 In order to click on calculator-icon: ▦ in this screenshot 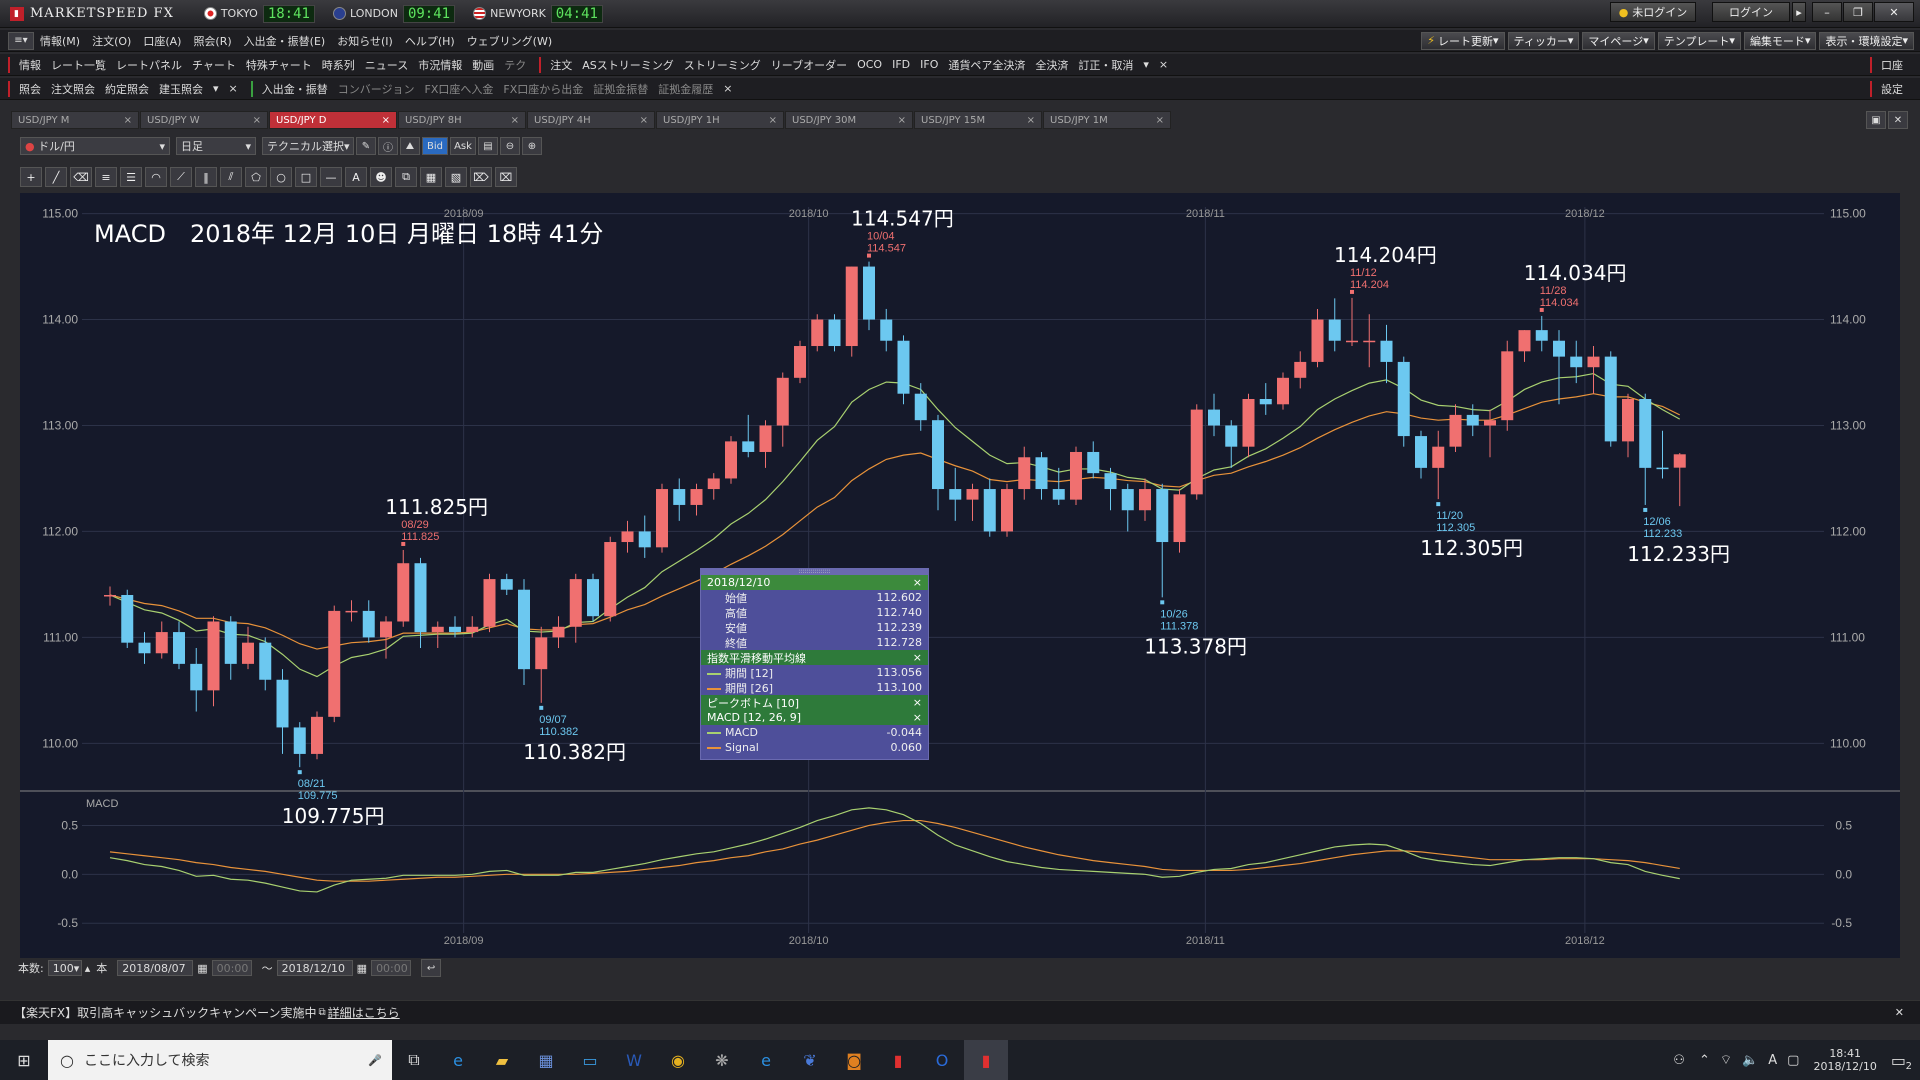, I will do `click(546, 1060)`.